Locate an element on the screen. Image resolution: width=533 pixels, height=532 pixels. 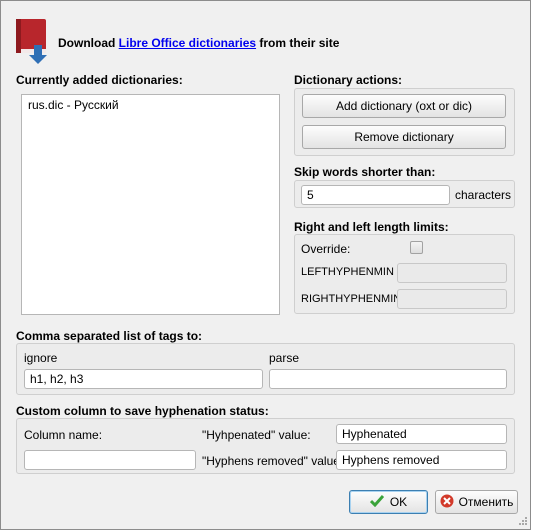
libreoffice-dictionaries-link: Libre Office dictionaries is located at coordinates (187, 43).